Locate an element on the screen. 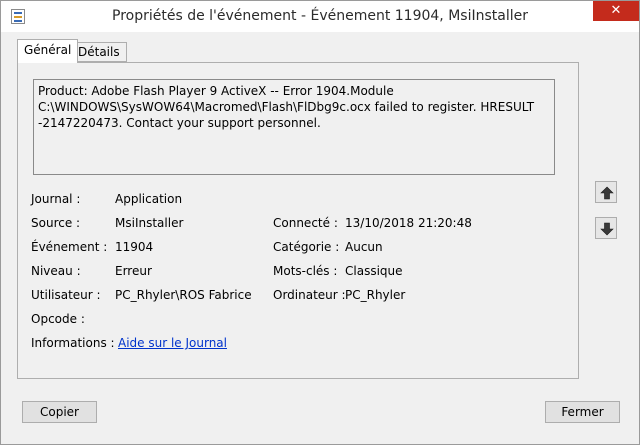 Image resolution: width=640 pixels, height=445 pixels. categorie-value: Aucun is located at coordinates (364, 247).